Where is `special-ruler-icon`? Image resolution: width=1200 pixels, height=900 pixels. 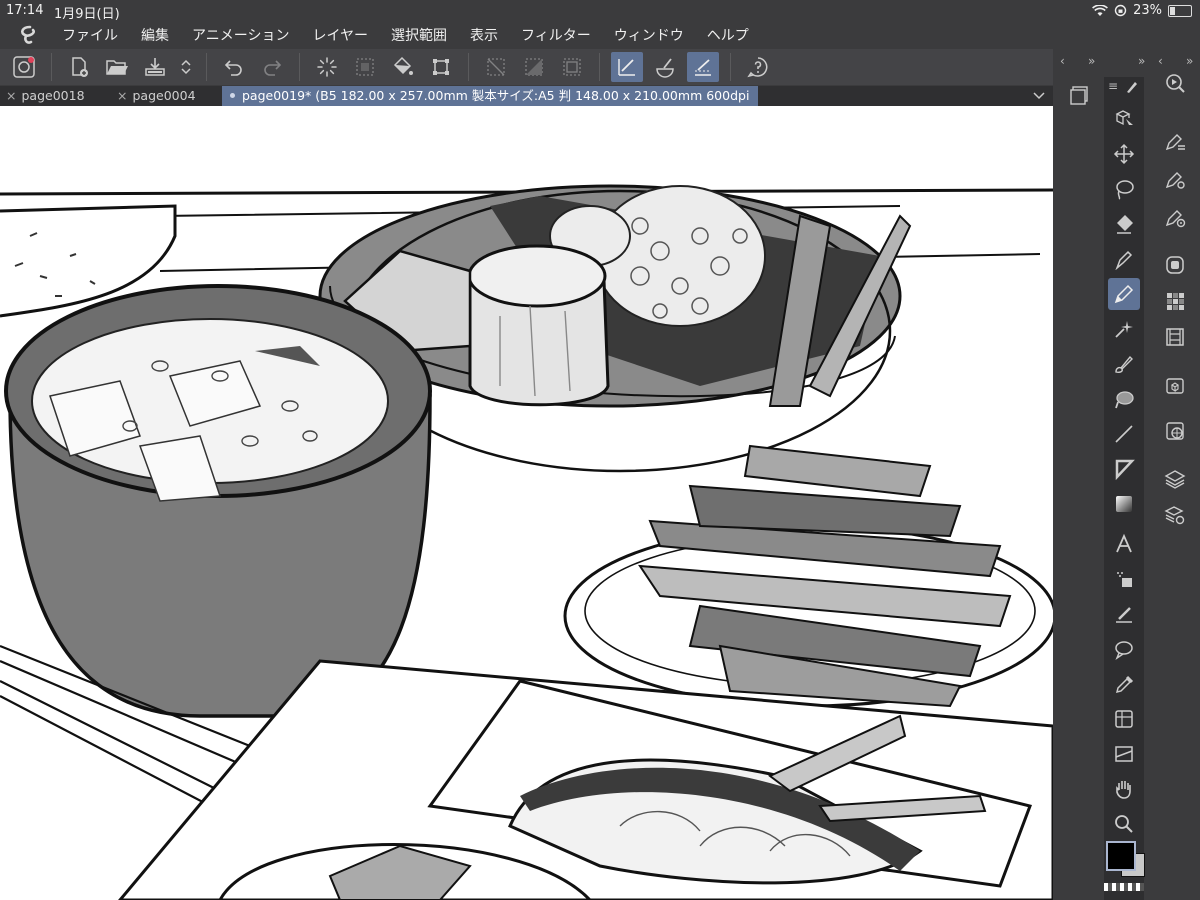 special-ruler-icon is located at coordinates (665, 68).